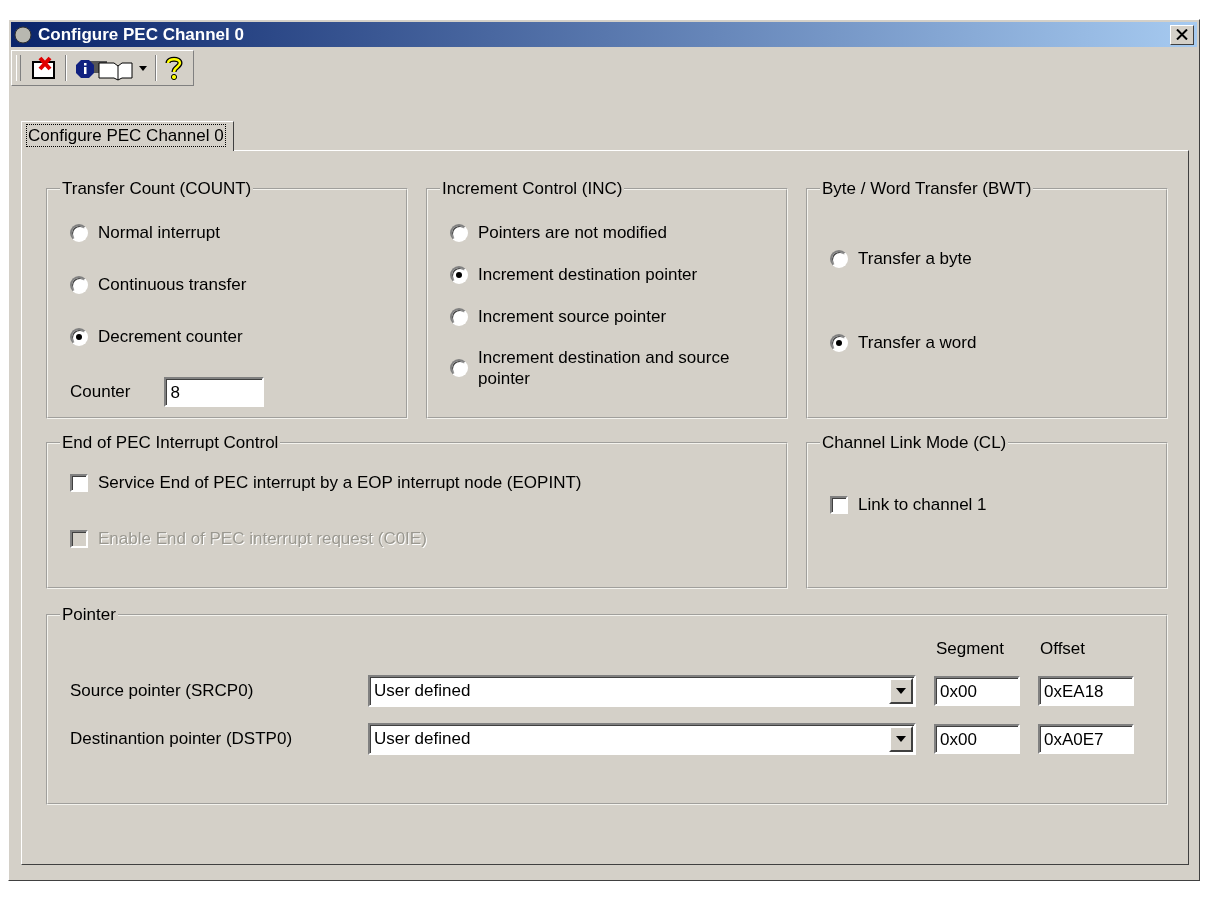 The image size is (1220, 907). Describe the element at coordinates (1086, 691) in the screenshot. I see `text-field: 0xEA18` at that location.